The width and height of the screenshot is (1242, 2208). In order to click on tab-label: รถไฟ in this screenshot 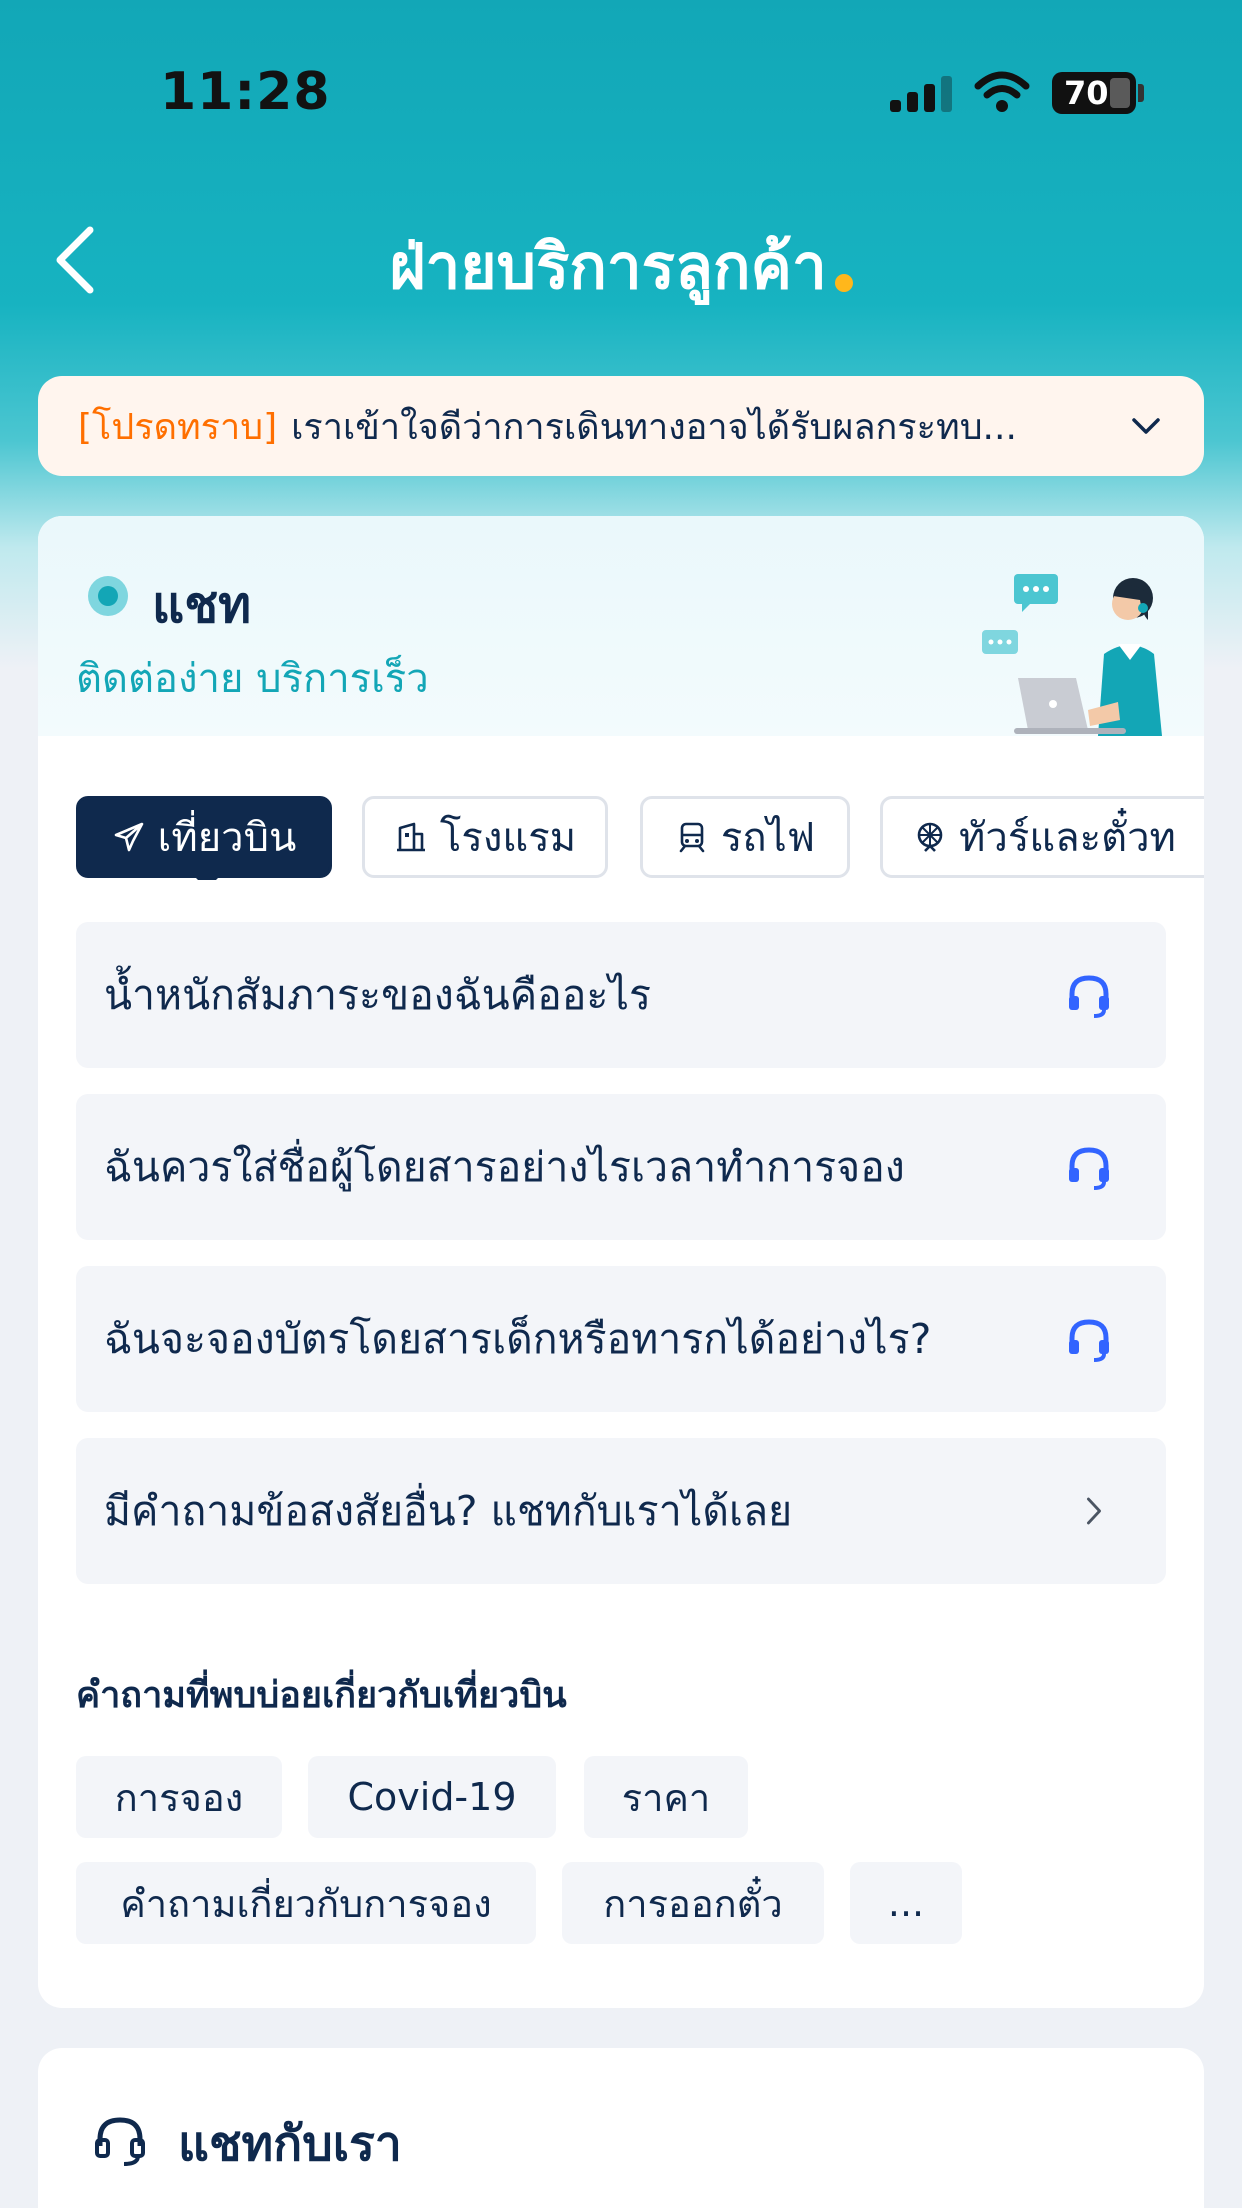, I will do `click(768, 838)`.